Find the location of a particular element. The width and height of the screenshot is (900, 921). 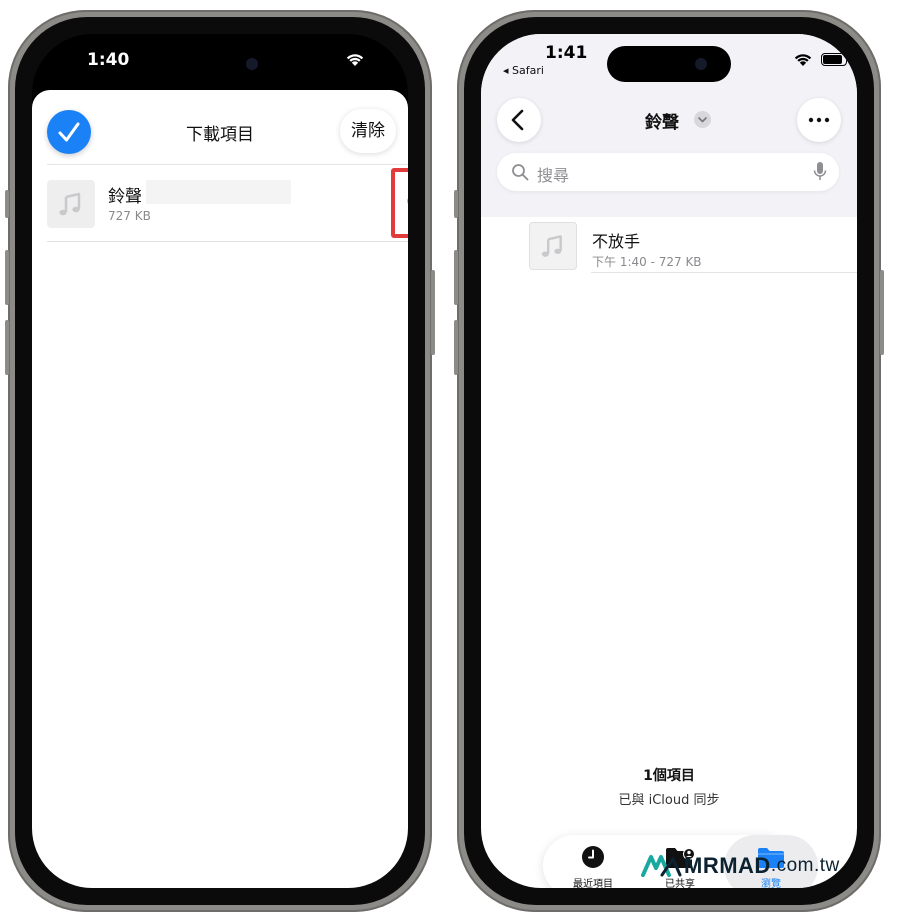

battery-icon is located at coordinates (835, 59).